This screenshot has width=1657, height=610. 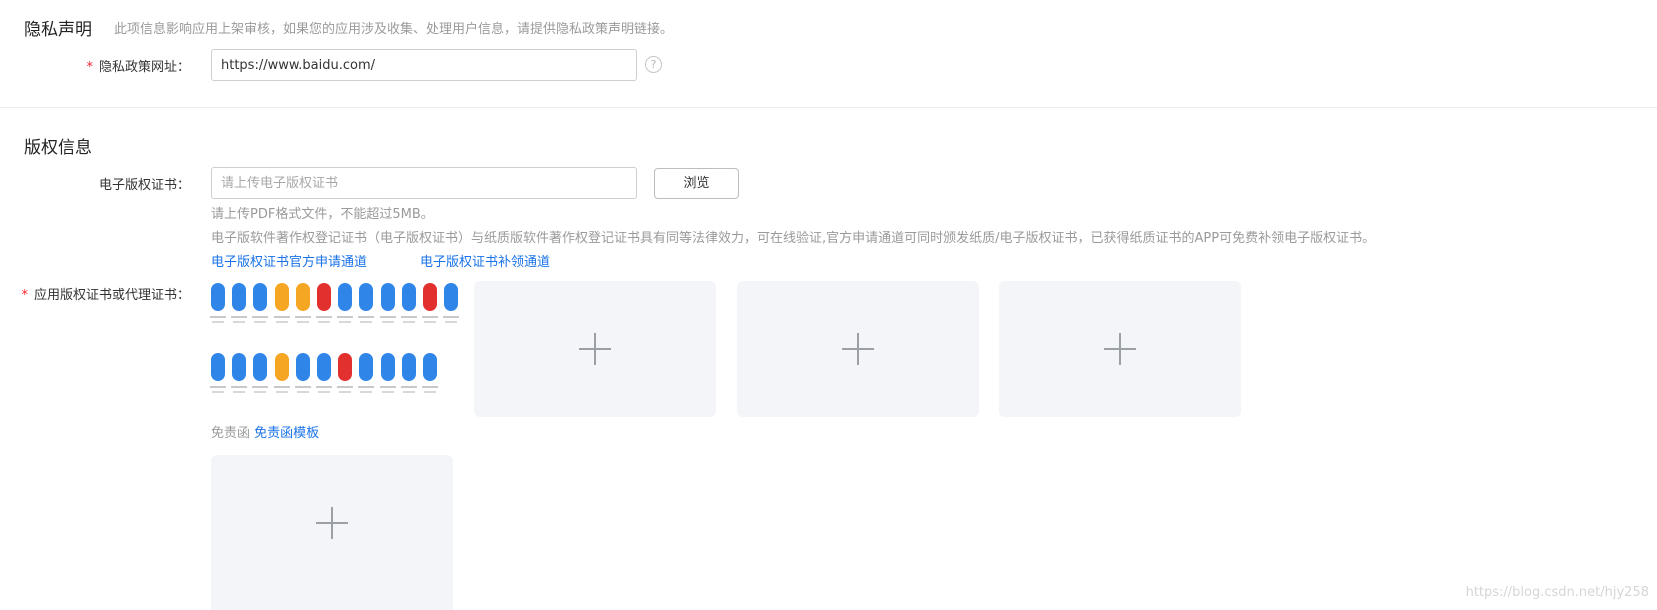 I want to click on cert-format-hint: 请上传PDF格式文件，不能超过5MB。, so click(x=322, y=214).